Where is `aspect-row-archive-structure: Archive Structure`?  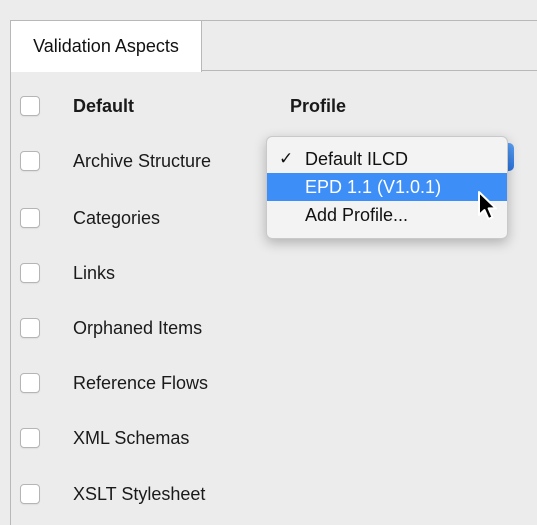 aspect-row-archive-structure: Archive Structure is located at coordinates (115, 161).